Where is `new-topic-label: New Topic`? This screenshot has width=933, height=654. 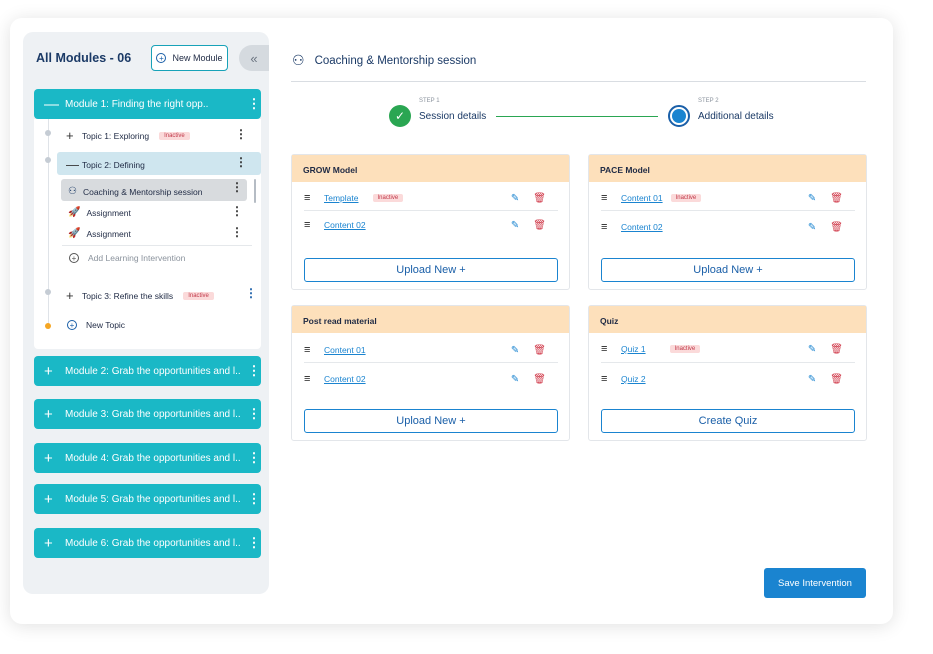 new-topic-label: New Topic is located at coordinates (106, 325).